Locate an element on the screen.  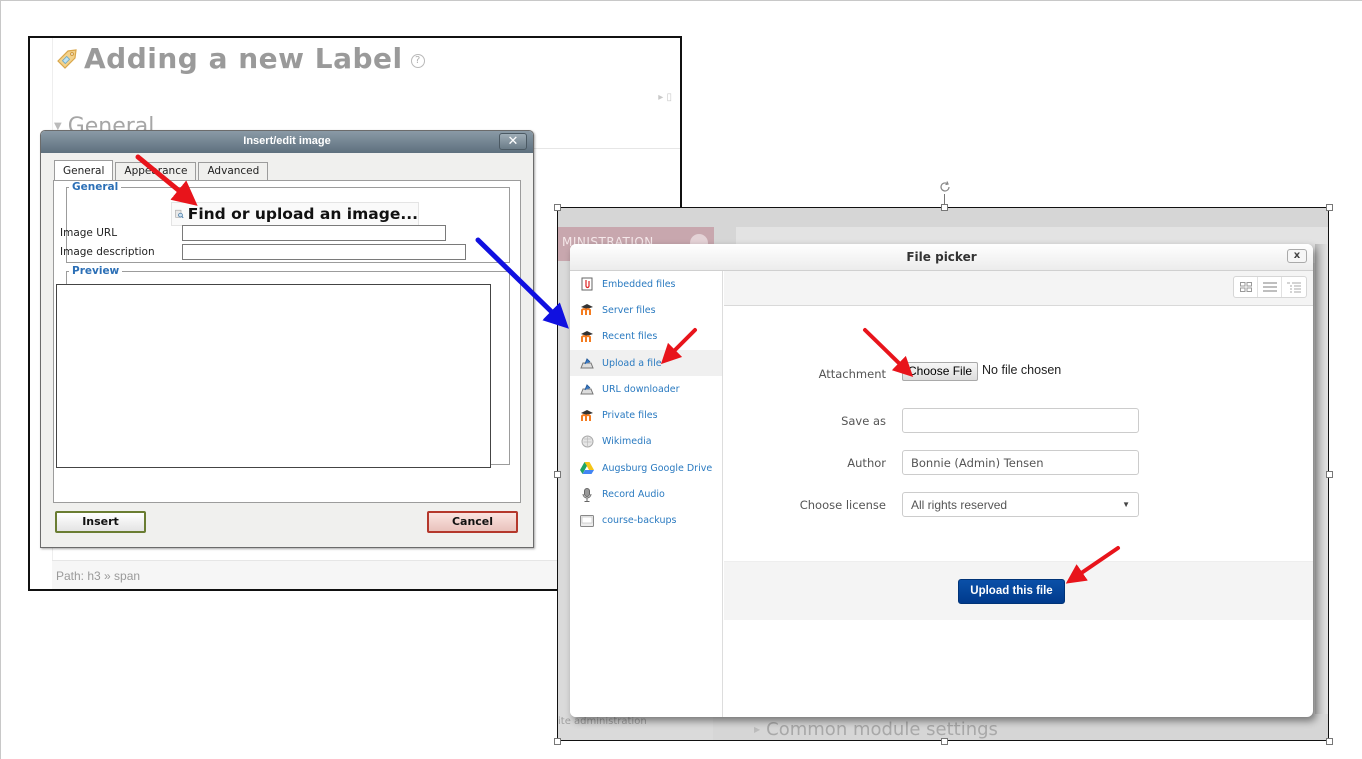
tree-icon is located at coordinates (1294, 287).